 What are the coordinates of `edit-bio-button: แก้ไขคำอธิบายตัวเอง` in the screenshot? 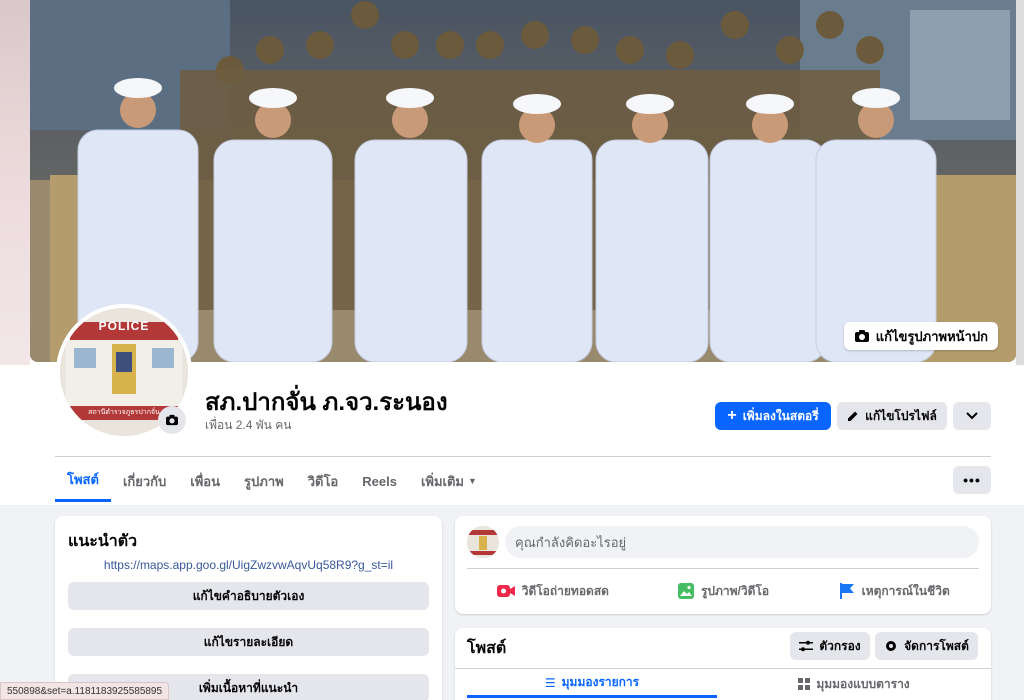 It's located at (248, 596).